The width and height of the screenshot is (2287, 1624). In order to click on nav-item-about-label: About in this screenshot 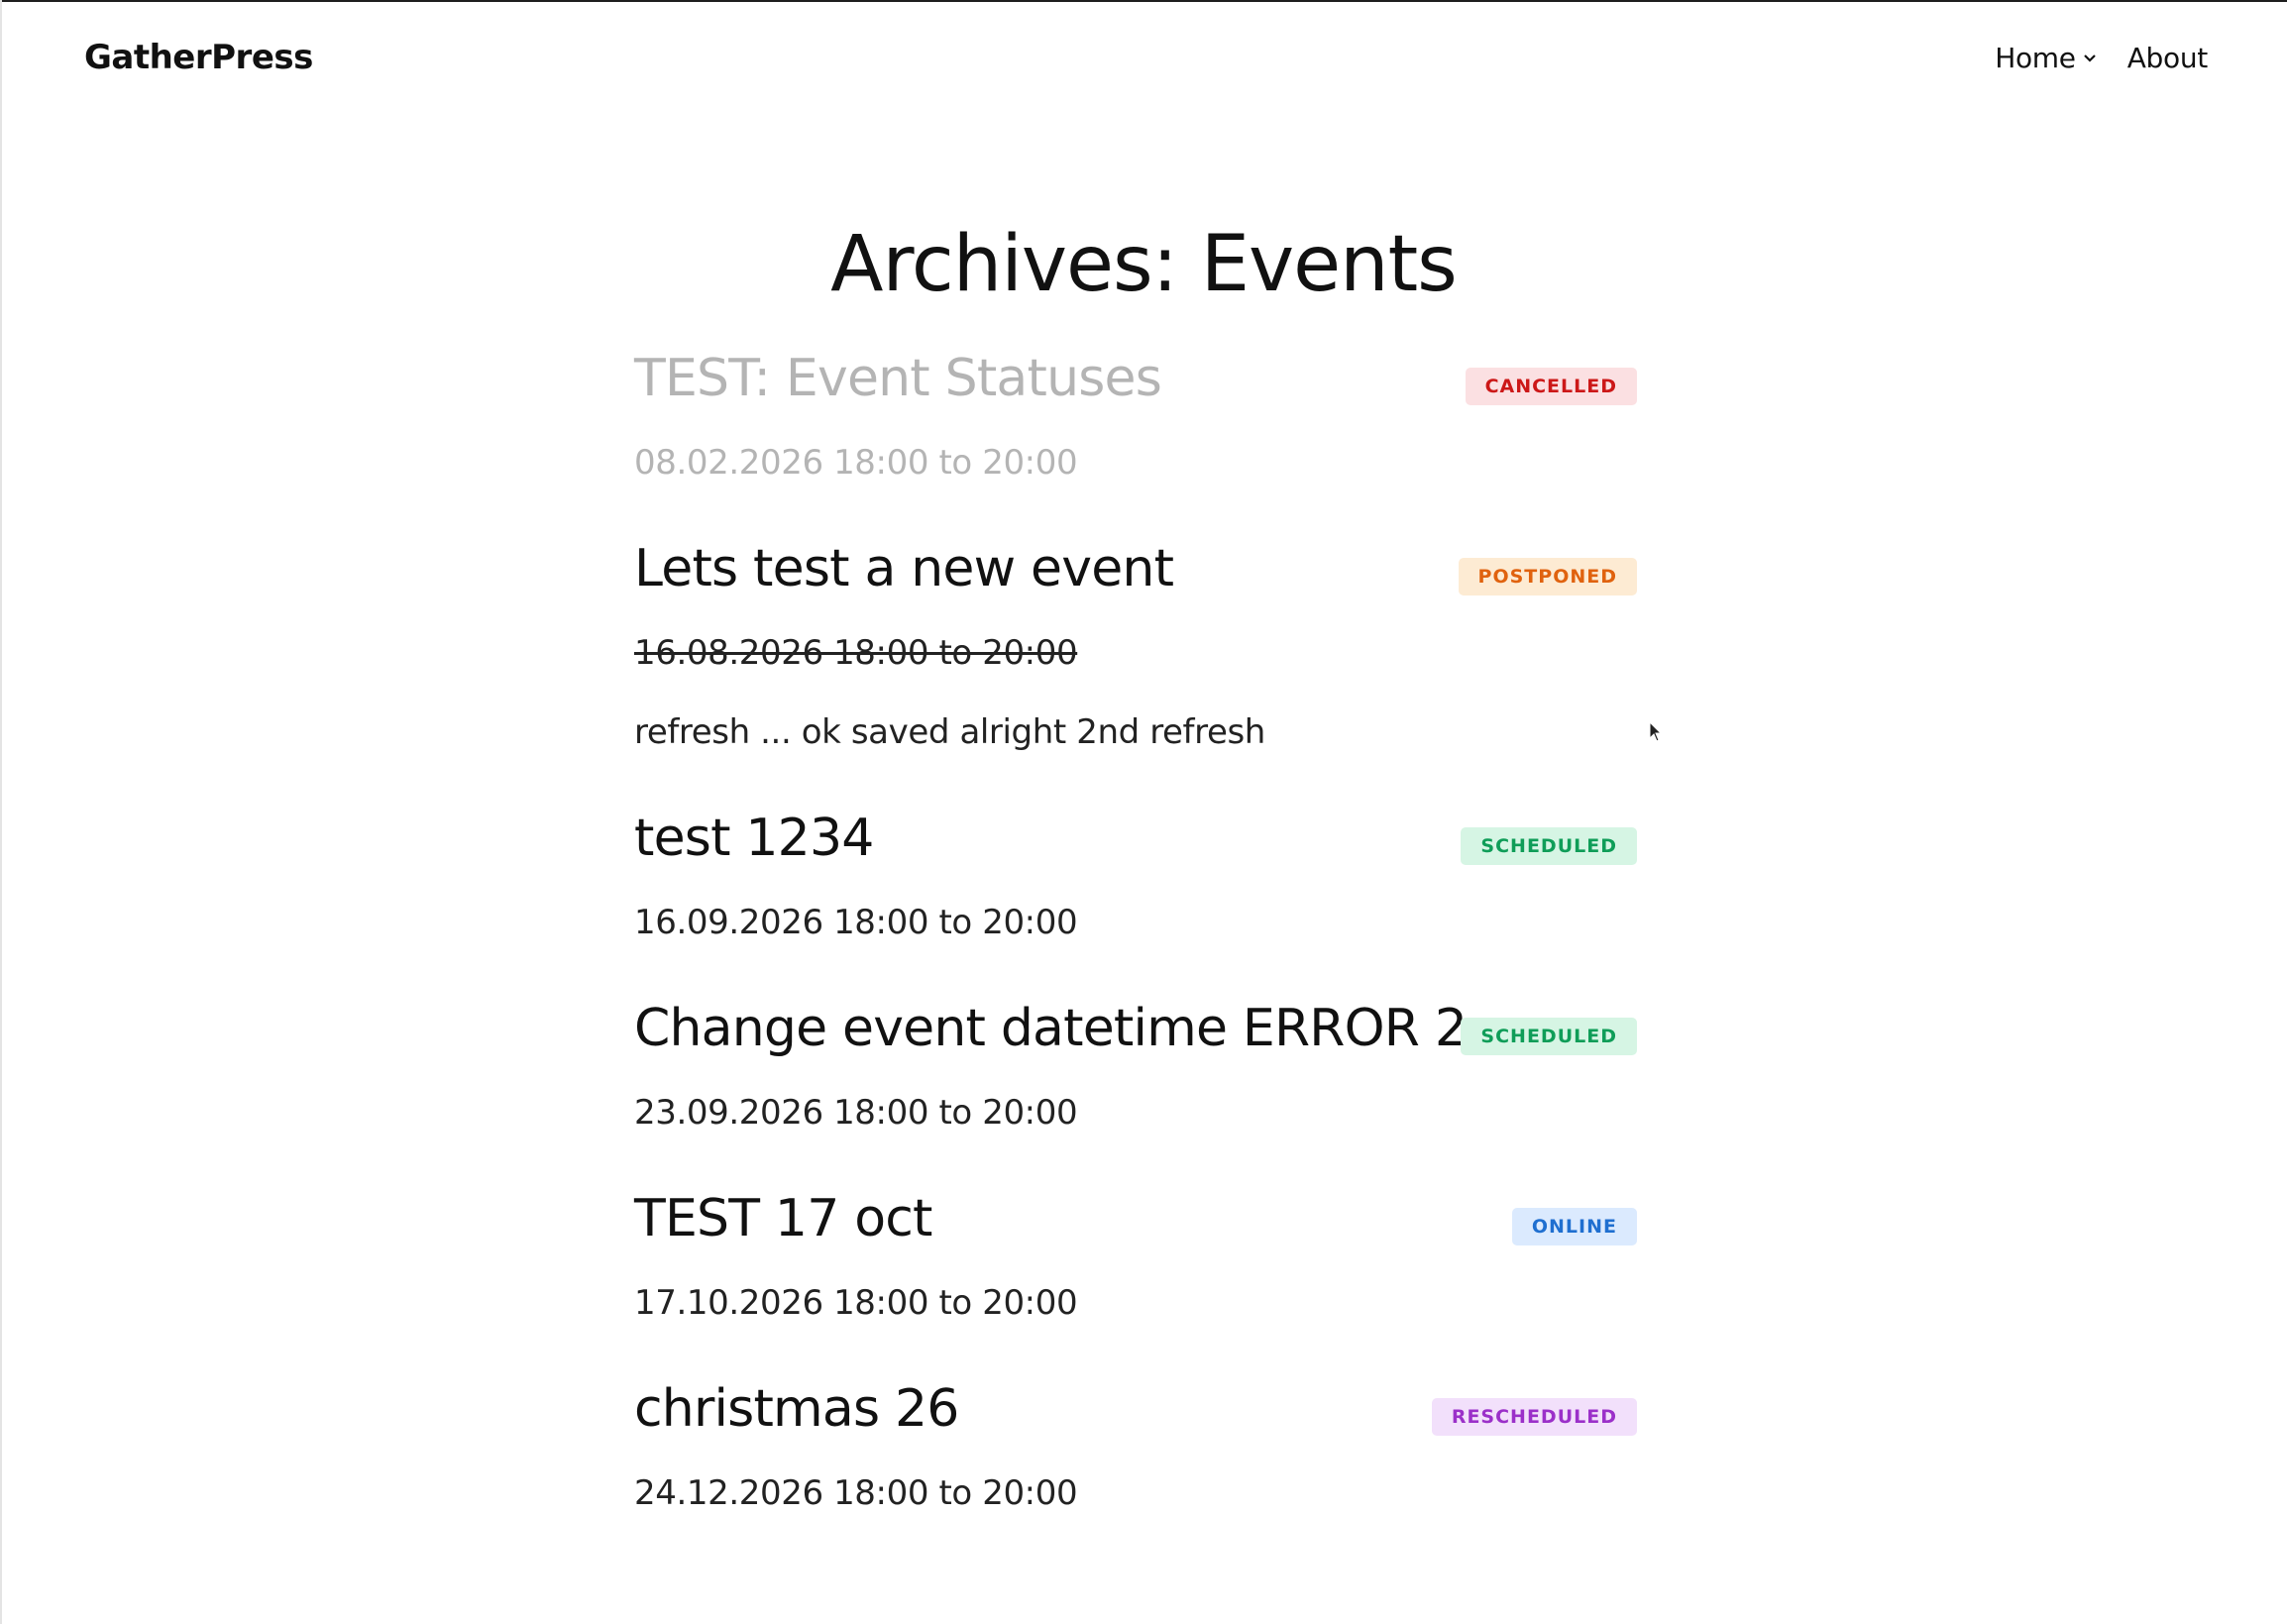, I will do `click(2168, 58)`.